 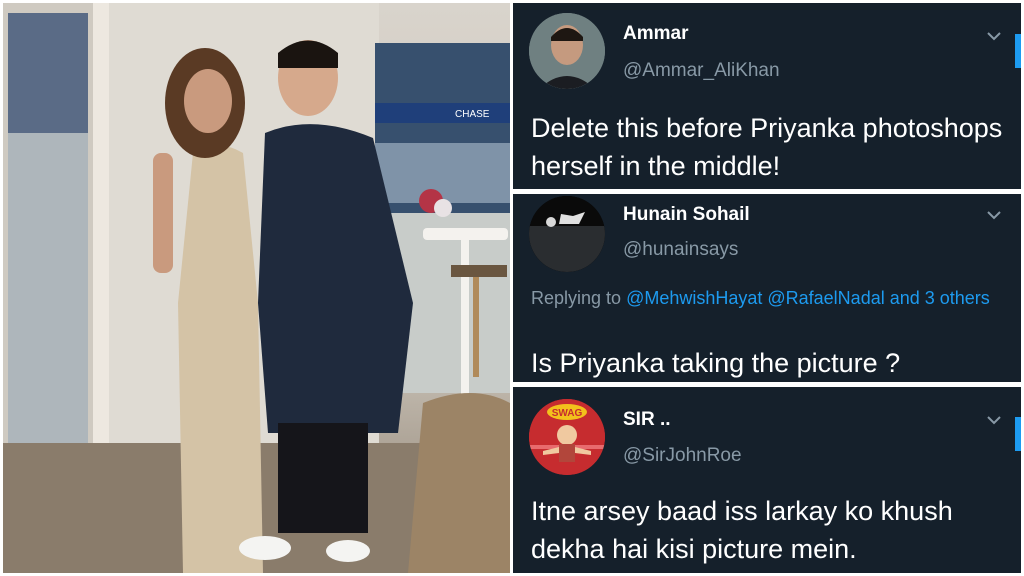 I want to click on silhouette-avatar-icon, so click(x=567, y=234).